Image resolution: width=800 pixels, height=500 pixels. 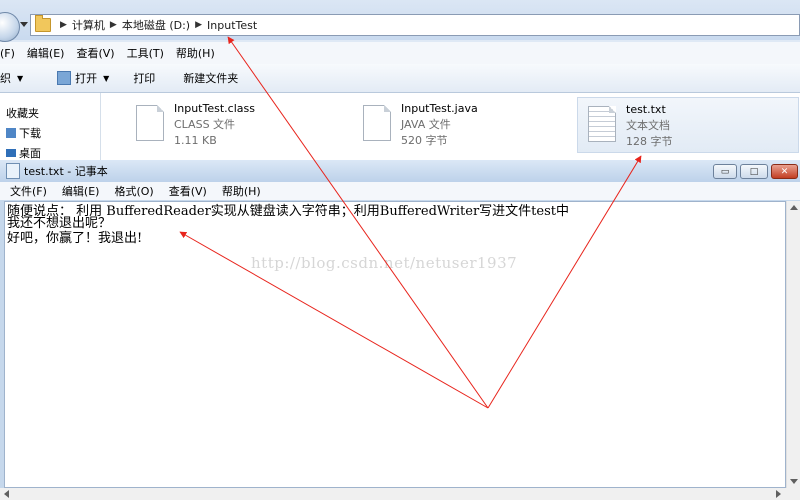 I want to click on menu-file: (F), so click(x=10, y=53).